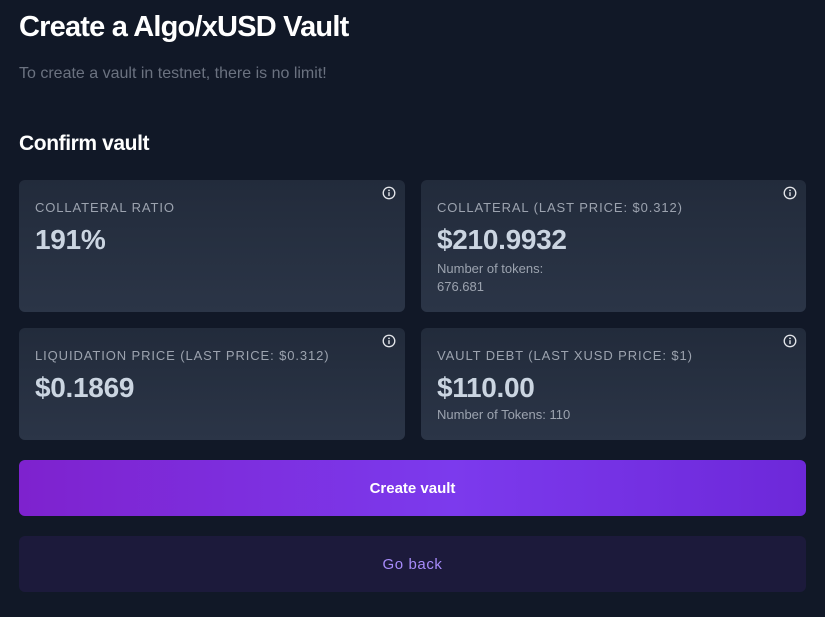  What do you see at coordinates (70, 239) in the screenshot?
I see `collateral-ratio-value: 191%` at bounding box center [70, 239].